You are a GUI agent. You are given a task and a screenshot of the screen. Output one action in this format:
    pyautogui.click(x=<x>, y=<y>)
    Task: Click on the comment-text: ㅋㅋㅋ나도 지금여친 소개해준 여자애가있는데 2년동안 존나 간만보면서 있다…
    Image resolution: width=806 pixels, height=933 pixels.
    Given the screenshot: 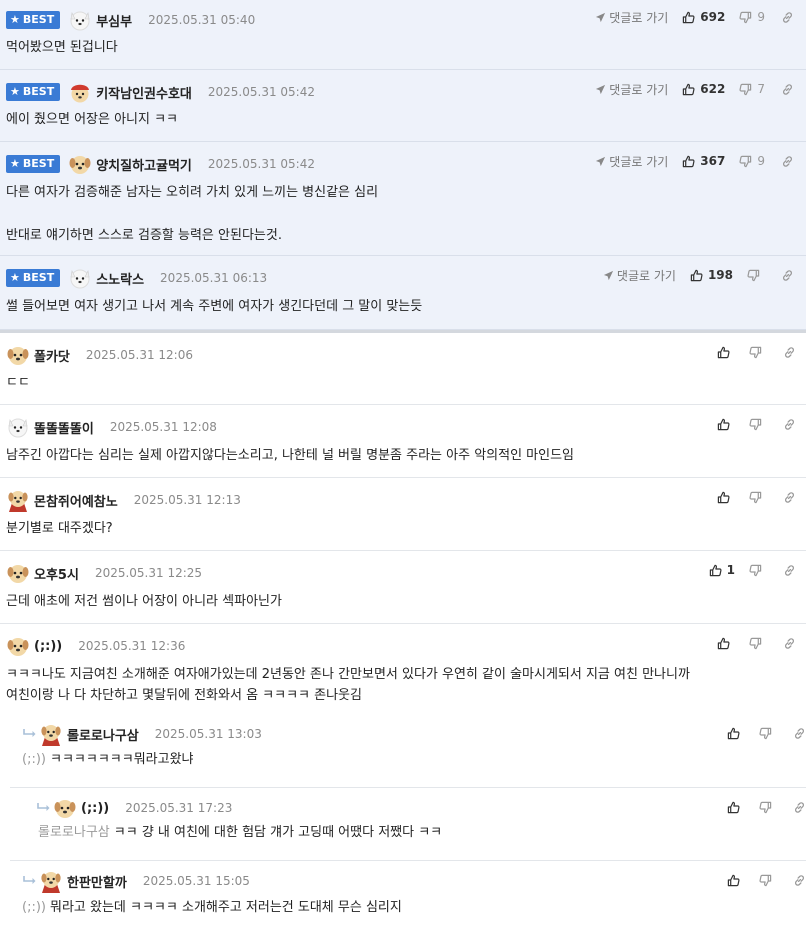 What is the action you would take?
    pyautogui.click(x=348, y=674)
    